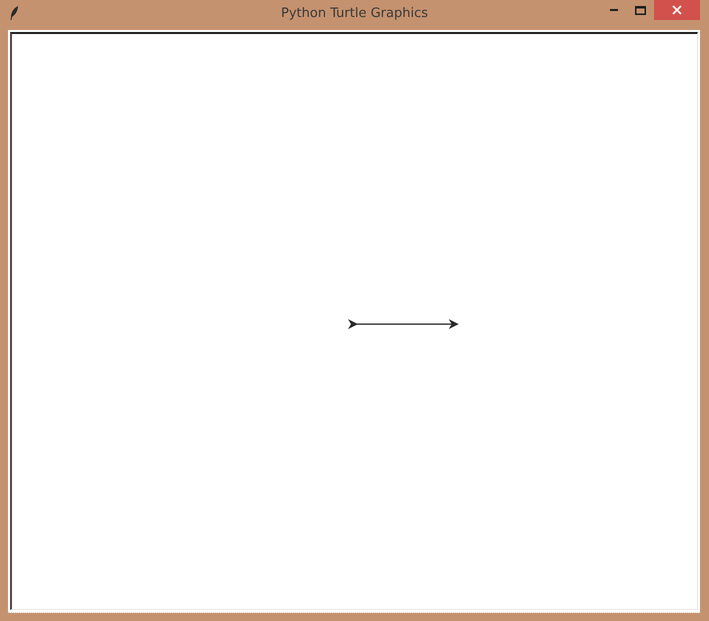 The image size is (709, 621). Describe the element at coordinates (354, 13) in the screenshot. I see `window-title: Python Turtle Graphics` at that location.